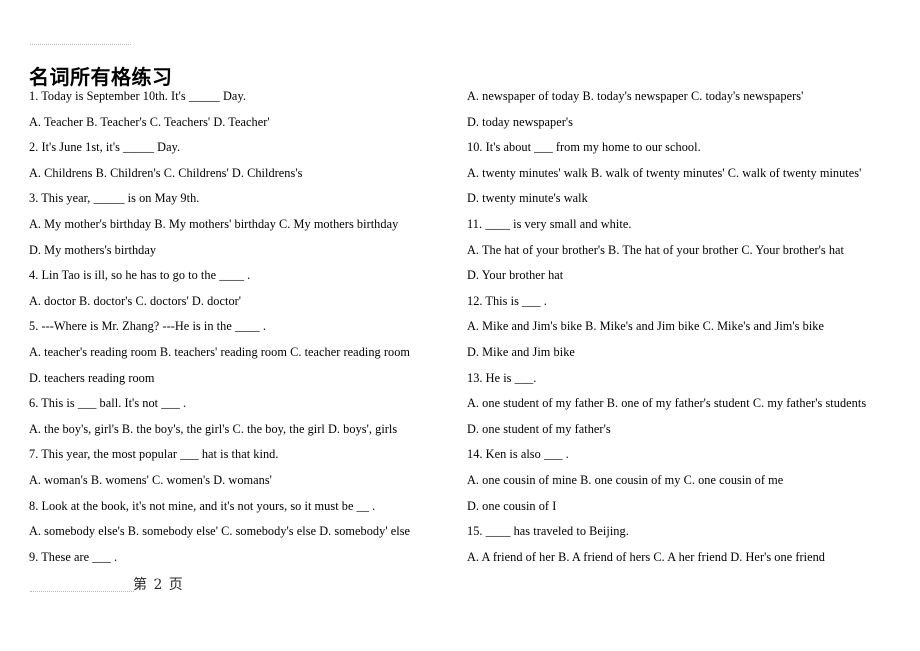  Describe the element at coordinates (520, 121) in the screenshot. I see `option-line: D. today newspaper's` at that location.